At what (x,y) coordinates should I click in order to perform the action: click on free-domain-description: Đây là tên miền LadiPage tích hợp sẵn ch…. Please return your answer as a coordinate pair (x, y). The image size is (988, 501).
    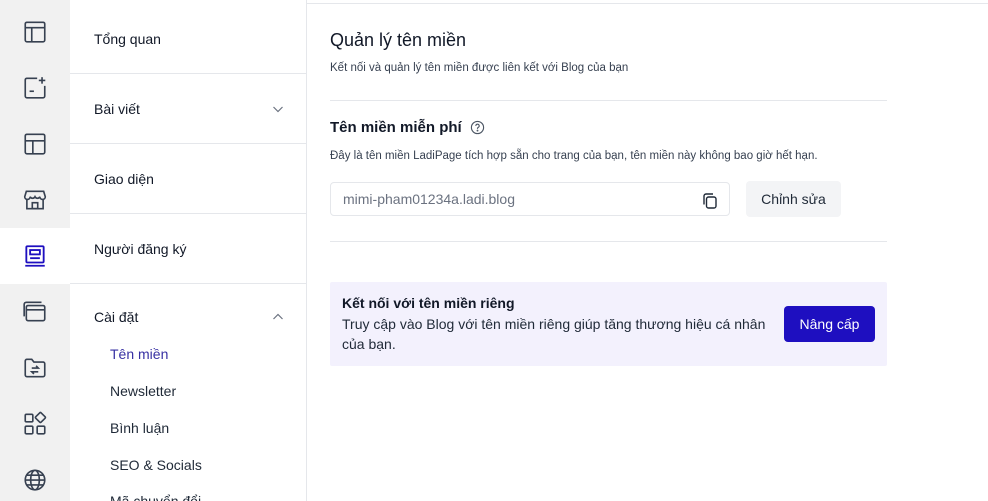
    Looking at the image, I should click on (574, 156).